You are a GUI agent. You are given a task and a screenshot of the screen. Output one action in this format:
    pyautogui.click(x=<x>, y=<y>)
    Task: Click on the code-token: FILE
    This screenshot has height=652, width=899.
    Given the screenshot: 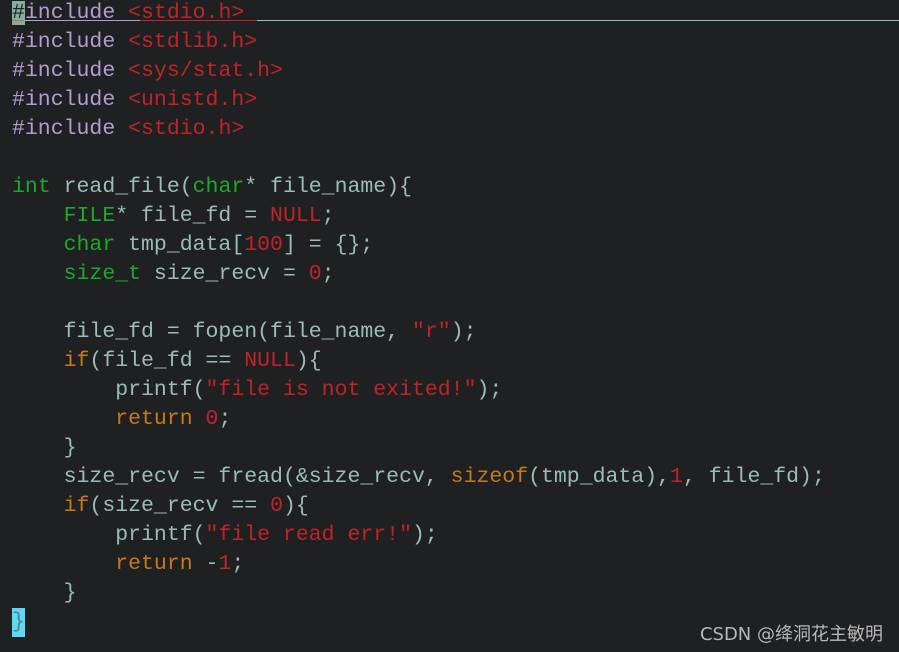 What is the action you would take?
    pyautogui.click(x=89, y=216)
    